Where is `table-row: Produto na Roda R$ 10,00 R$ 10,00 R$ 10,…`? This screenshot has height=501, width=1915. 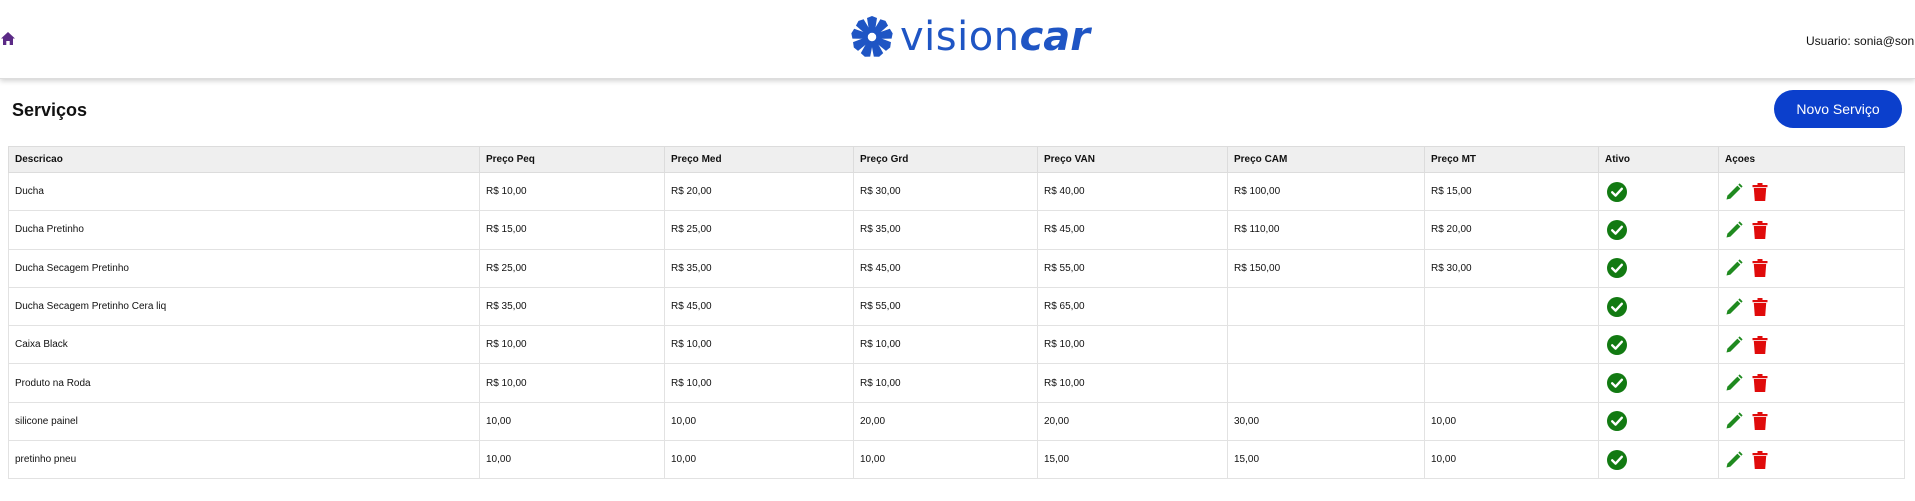 table-row: Produto na Roda R$ 10,00 R$ 10,00 R$ 10,… is located at coordinates (956, 383).